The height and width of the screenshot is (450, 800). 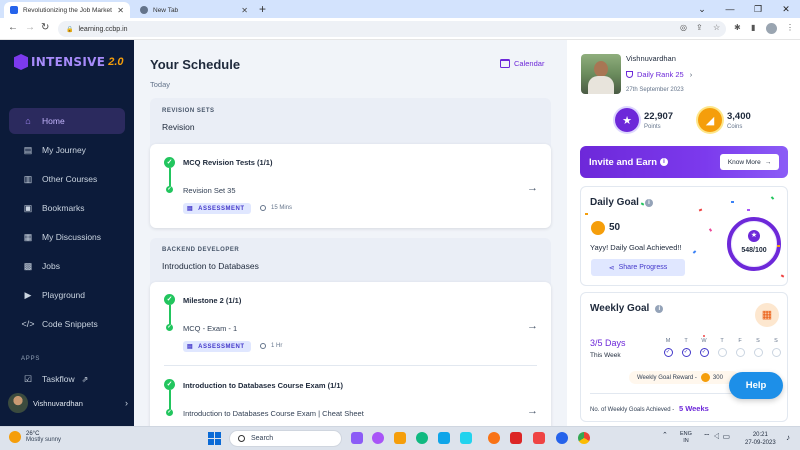 What do you see at coordinates (67, 150) in the screenshot?
I see `sidebar-item-my-journey: ▤ My Journey` at bounding box center [67, 150].